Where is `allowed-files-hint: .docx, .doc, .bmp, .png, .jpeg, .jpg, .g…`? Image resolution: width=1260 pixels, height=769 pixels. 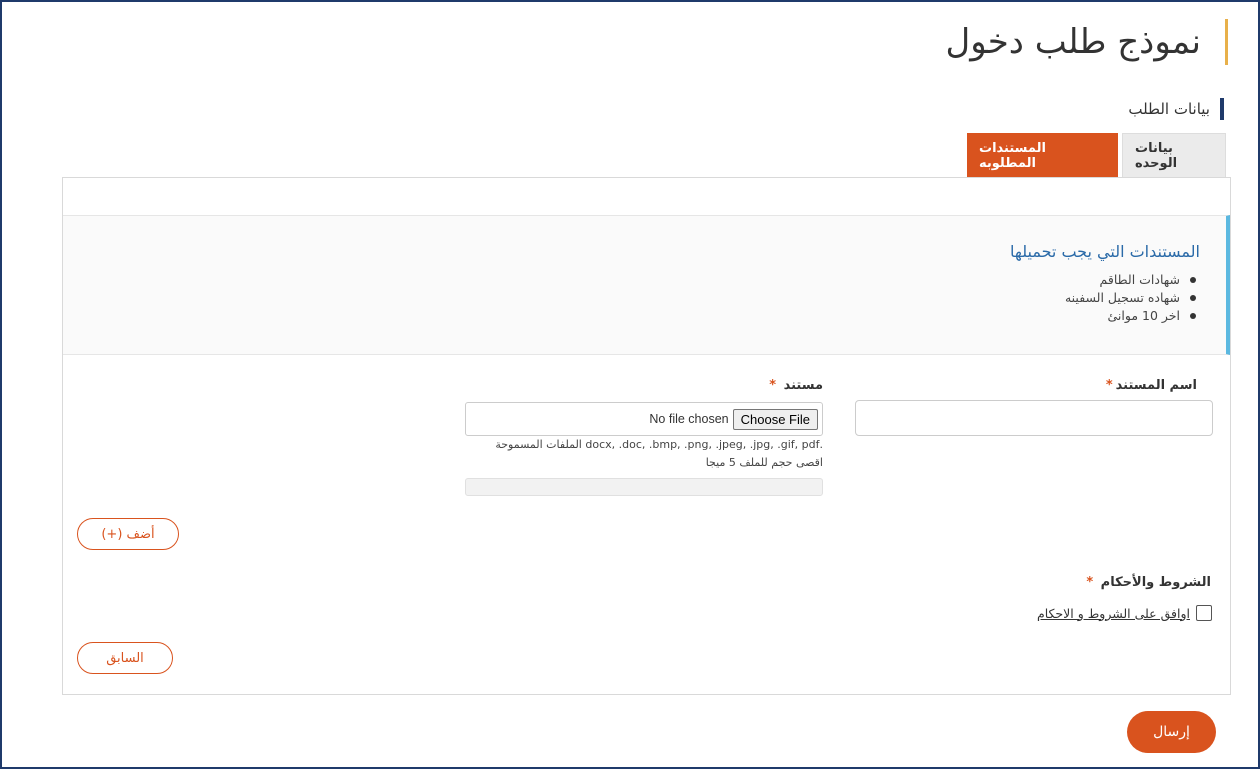
allowed-files-hint: .docx, .doc, .bmp, .png, .jpeg, .jpg, .g… is located at coordinates (659, 444).